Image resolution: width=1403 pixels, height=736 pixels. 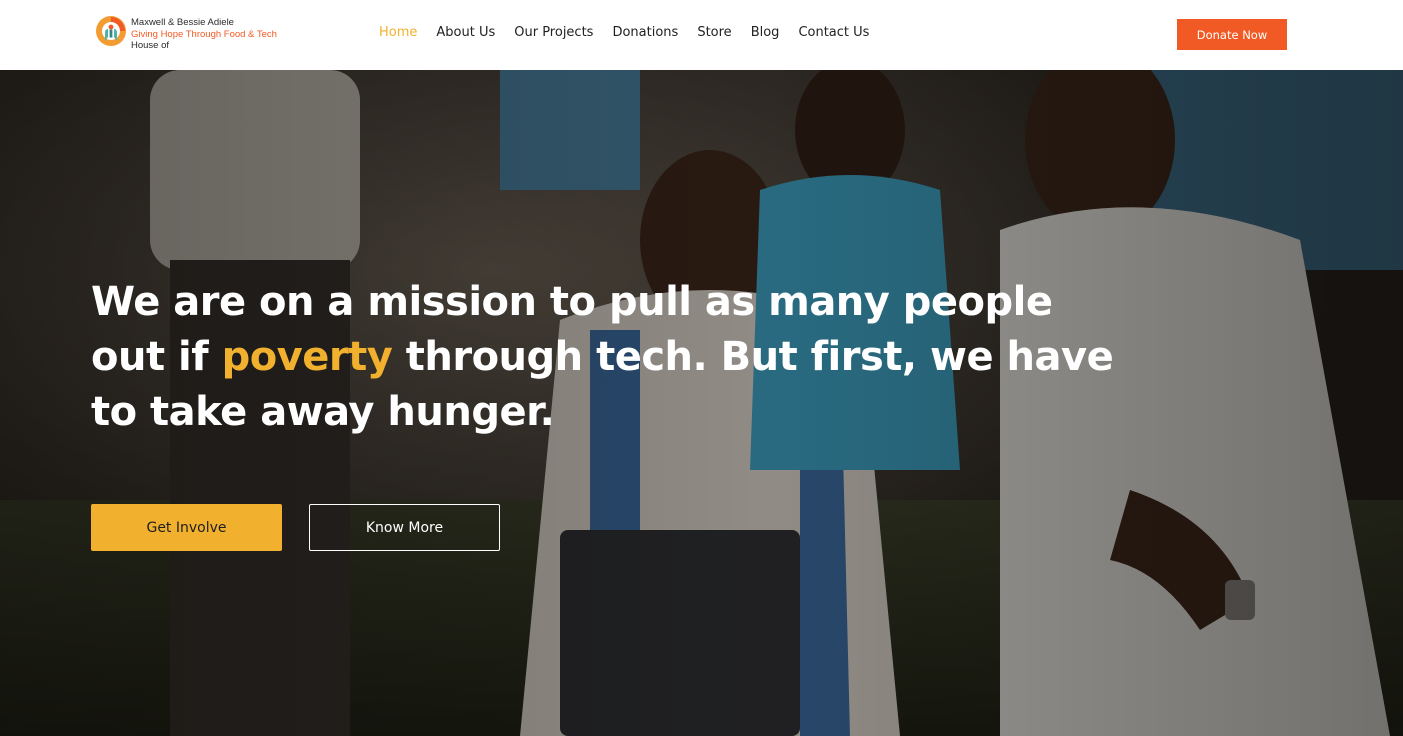 What do you see at coordinates (1232, 34) in the screenshot?
I see `donate-now-button: Donate Now` at bounding box center [1232, 34].